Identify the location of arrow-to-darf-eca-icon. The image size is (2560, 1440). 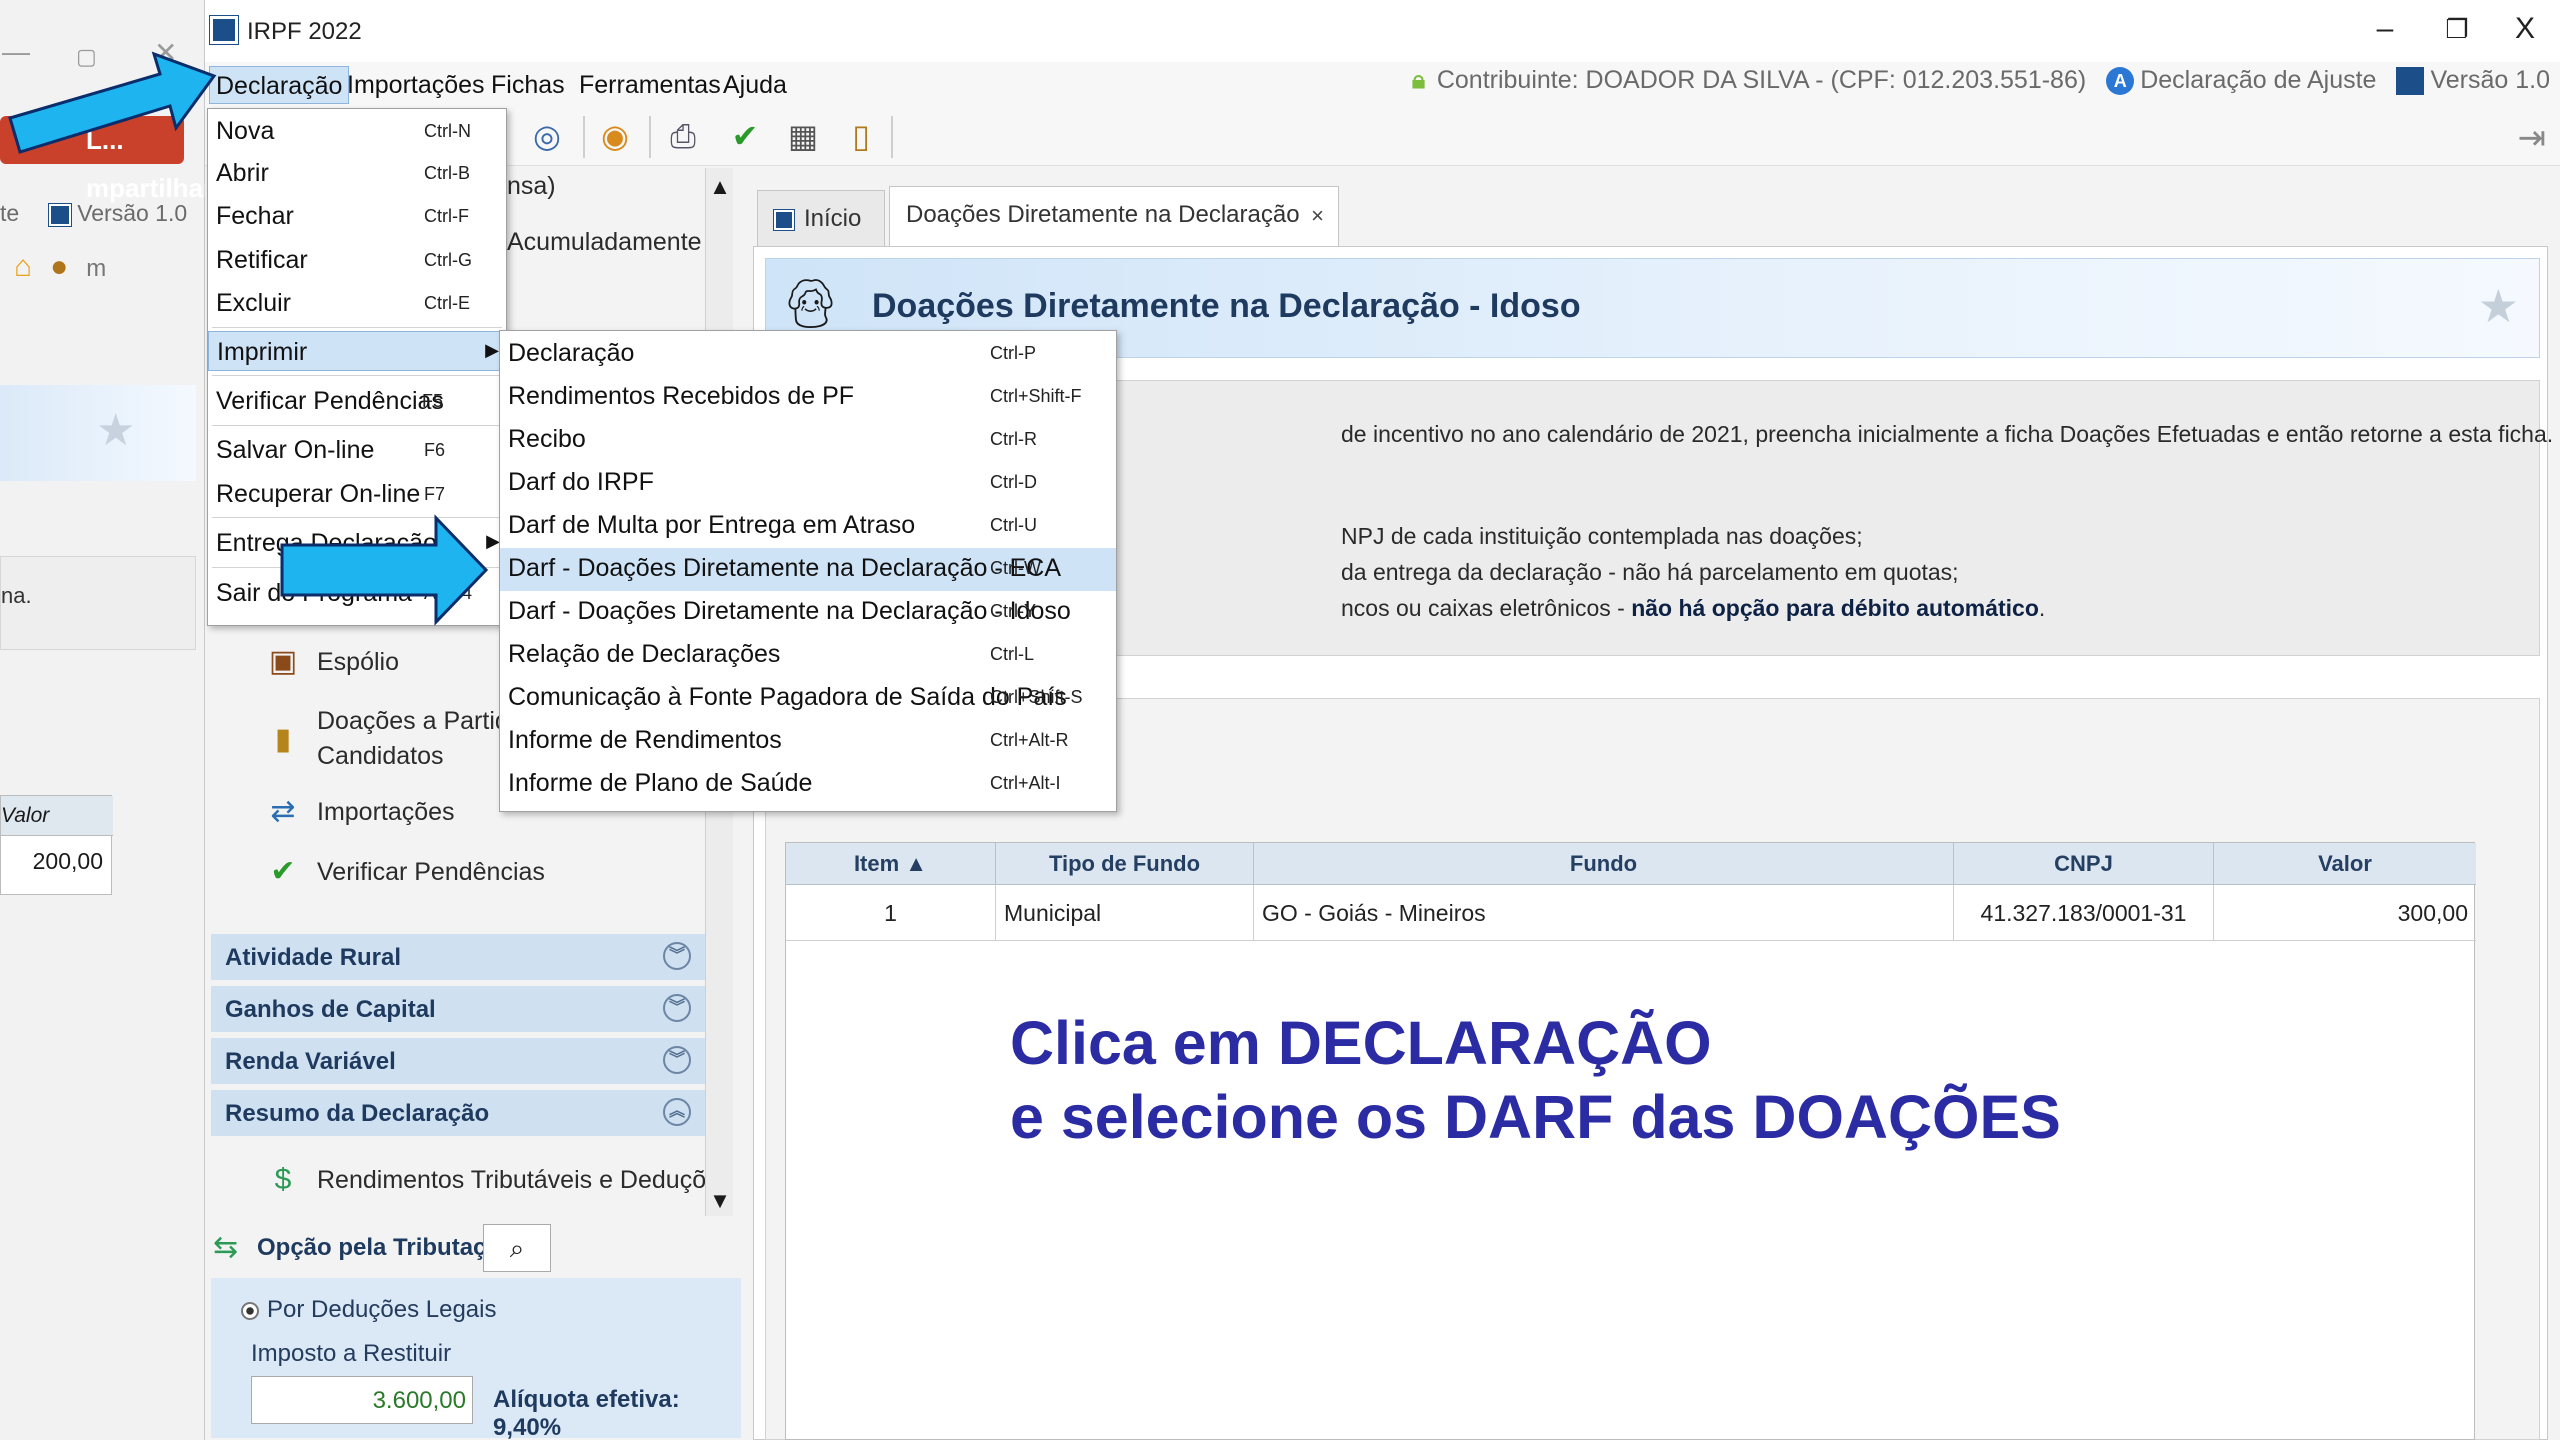
(384, 570).